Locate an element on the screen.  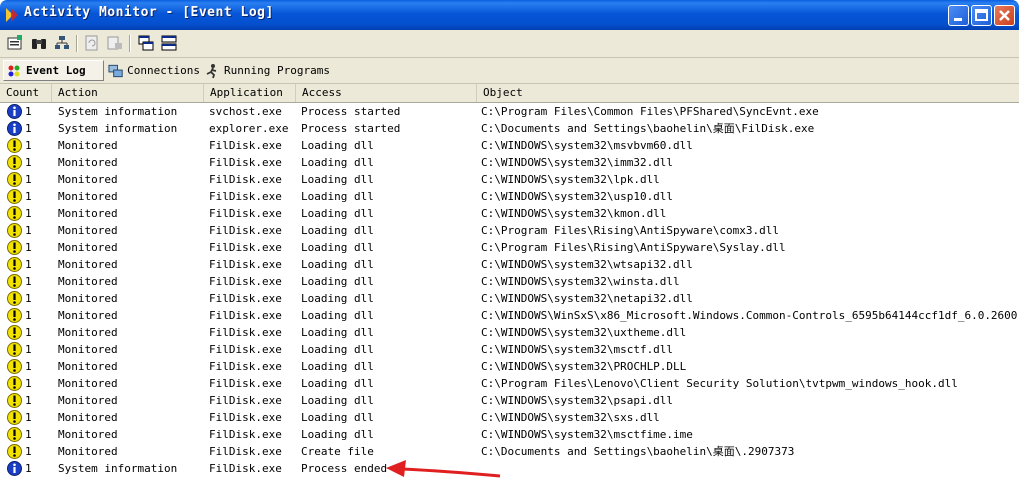
maximize-button is located at coordinates (981, 15).